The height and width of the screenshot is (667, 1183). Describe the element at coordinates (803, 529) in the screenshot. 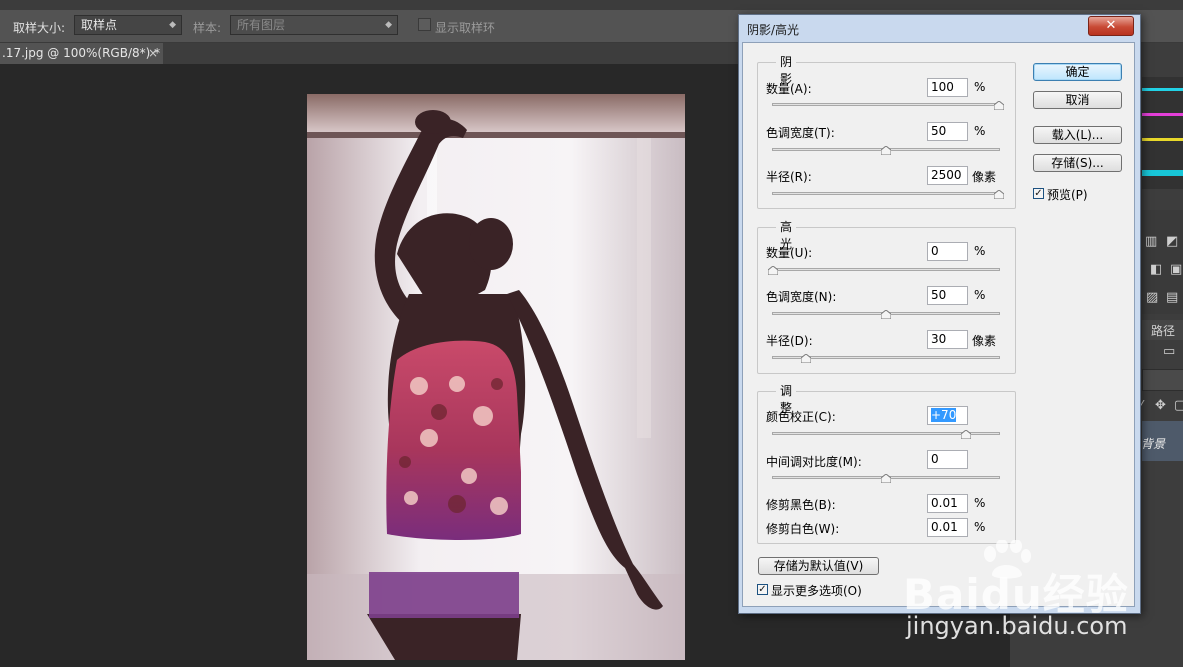

I see `white-clip-label: 修剪白色(W):` at that location.